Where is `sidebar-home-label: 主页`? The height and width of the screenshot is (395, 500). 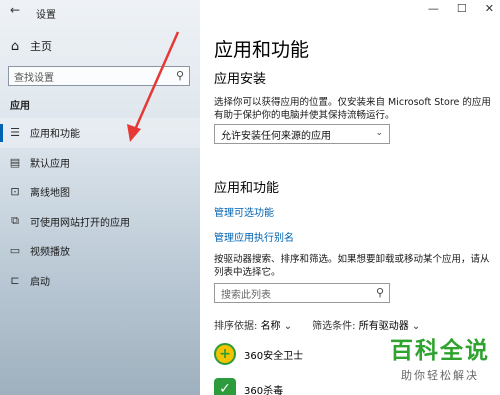
sidebar-home-label: 主页 is located at coordinates (41, 46).